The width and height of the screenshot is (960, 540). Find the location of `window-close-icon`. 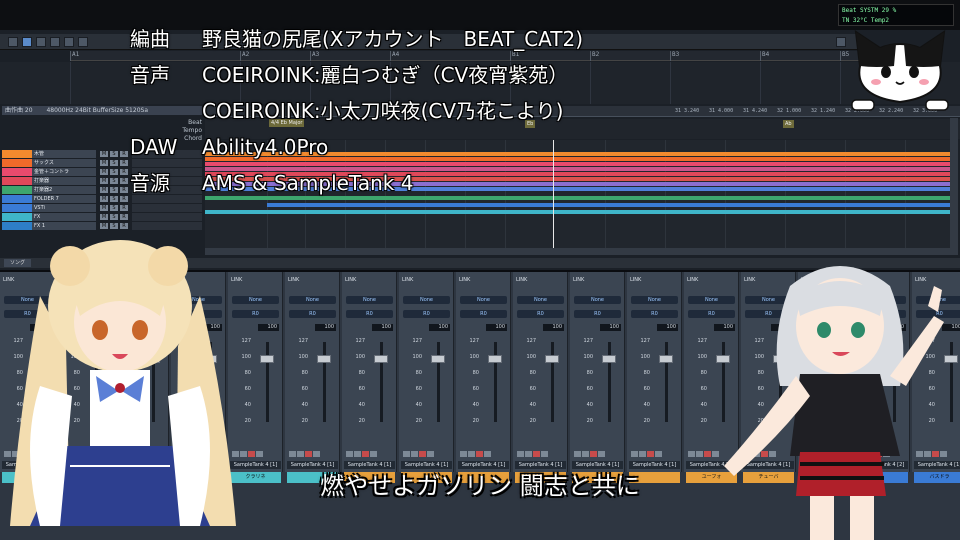

window-close-icon is located at coordinates (841, 42).